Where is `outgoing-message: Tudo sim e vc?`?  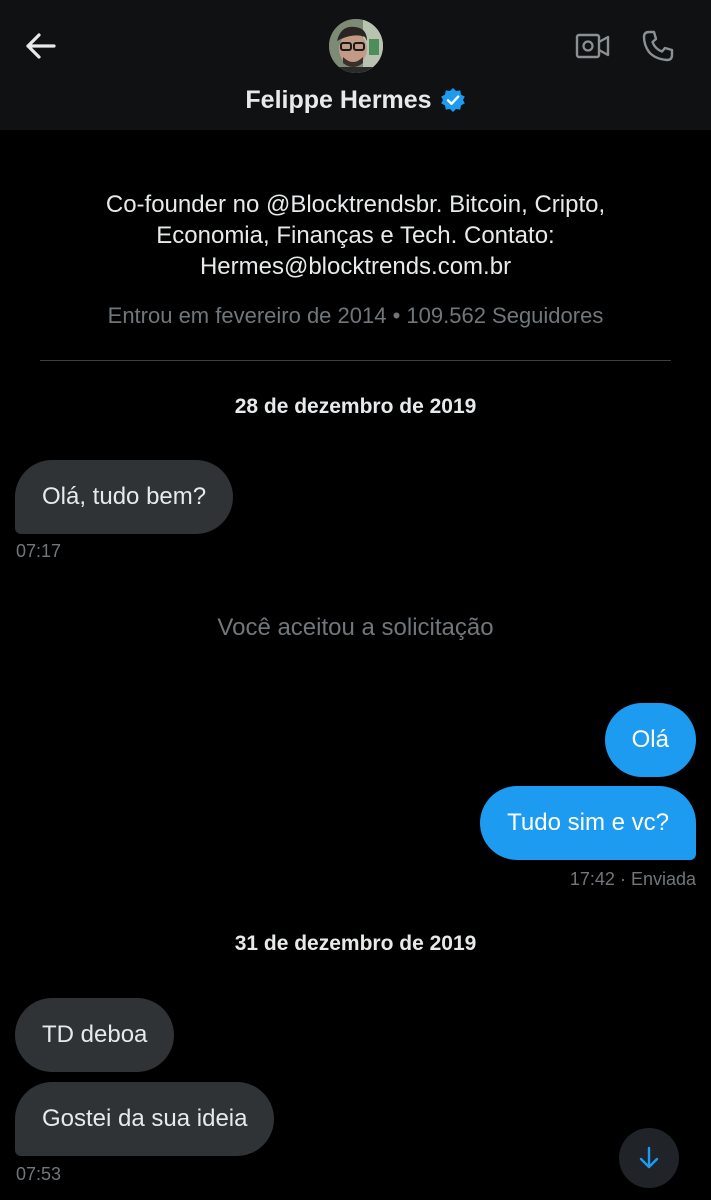
outgoing-message: Tudo sim e vc? is located at coordinates (588, 823).